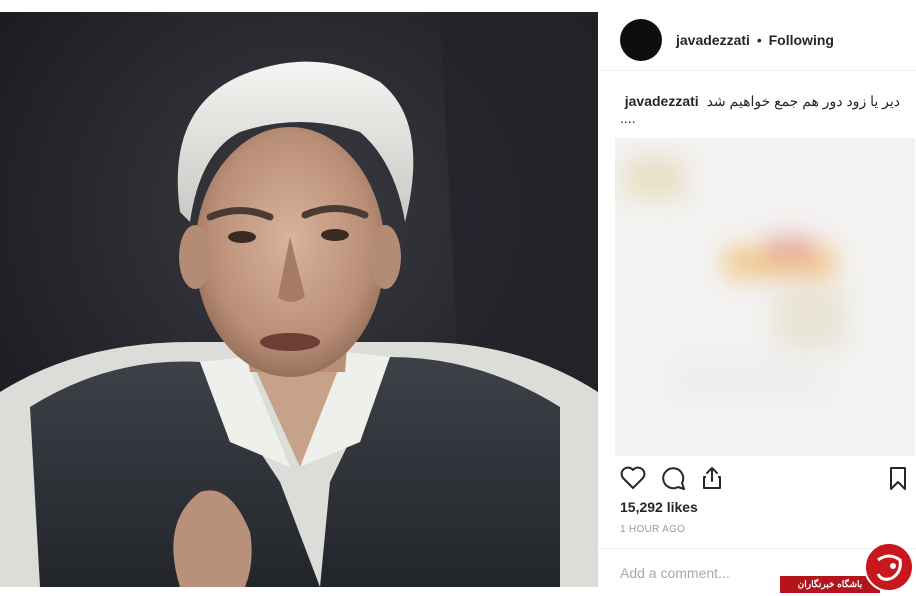 The image size is (916, 596). What do you see at coordinates (830, 584) in the screenshot?
I see `watermark-banner: باشگاه خبرنگاران` at bounding box center [830, 584].